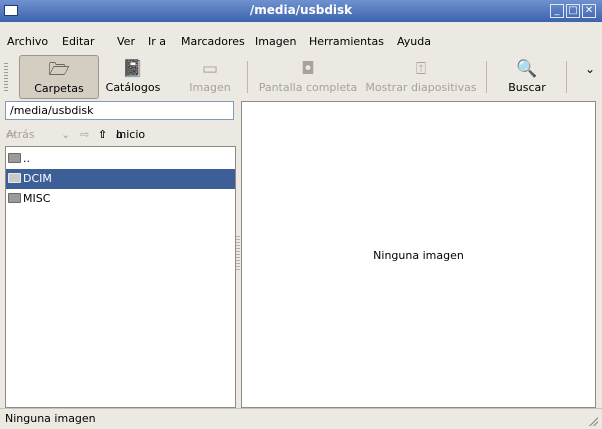 This screenshot has width=602, height=429. What do you see at coordinates (210, 69) in the screenshot?
I see `image-icon: ▭` at bounding box center [210, 69].